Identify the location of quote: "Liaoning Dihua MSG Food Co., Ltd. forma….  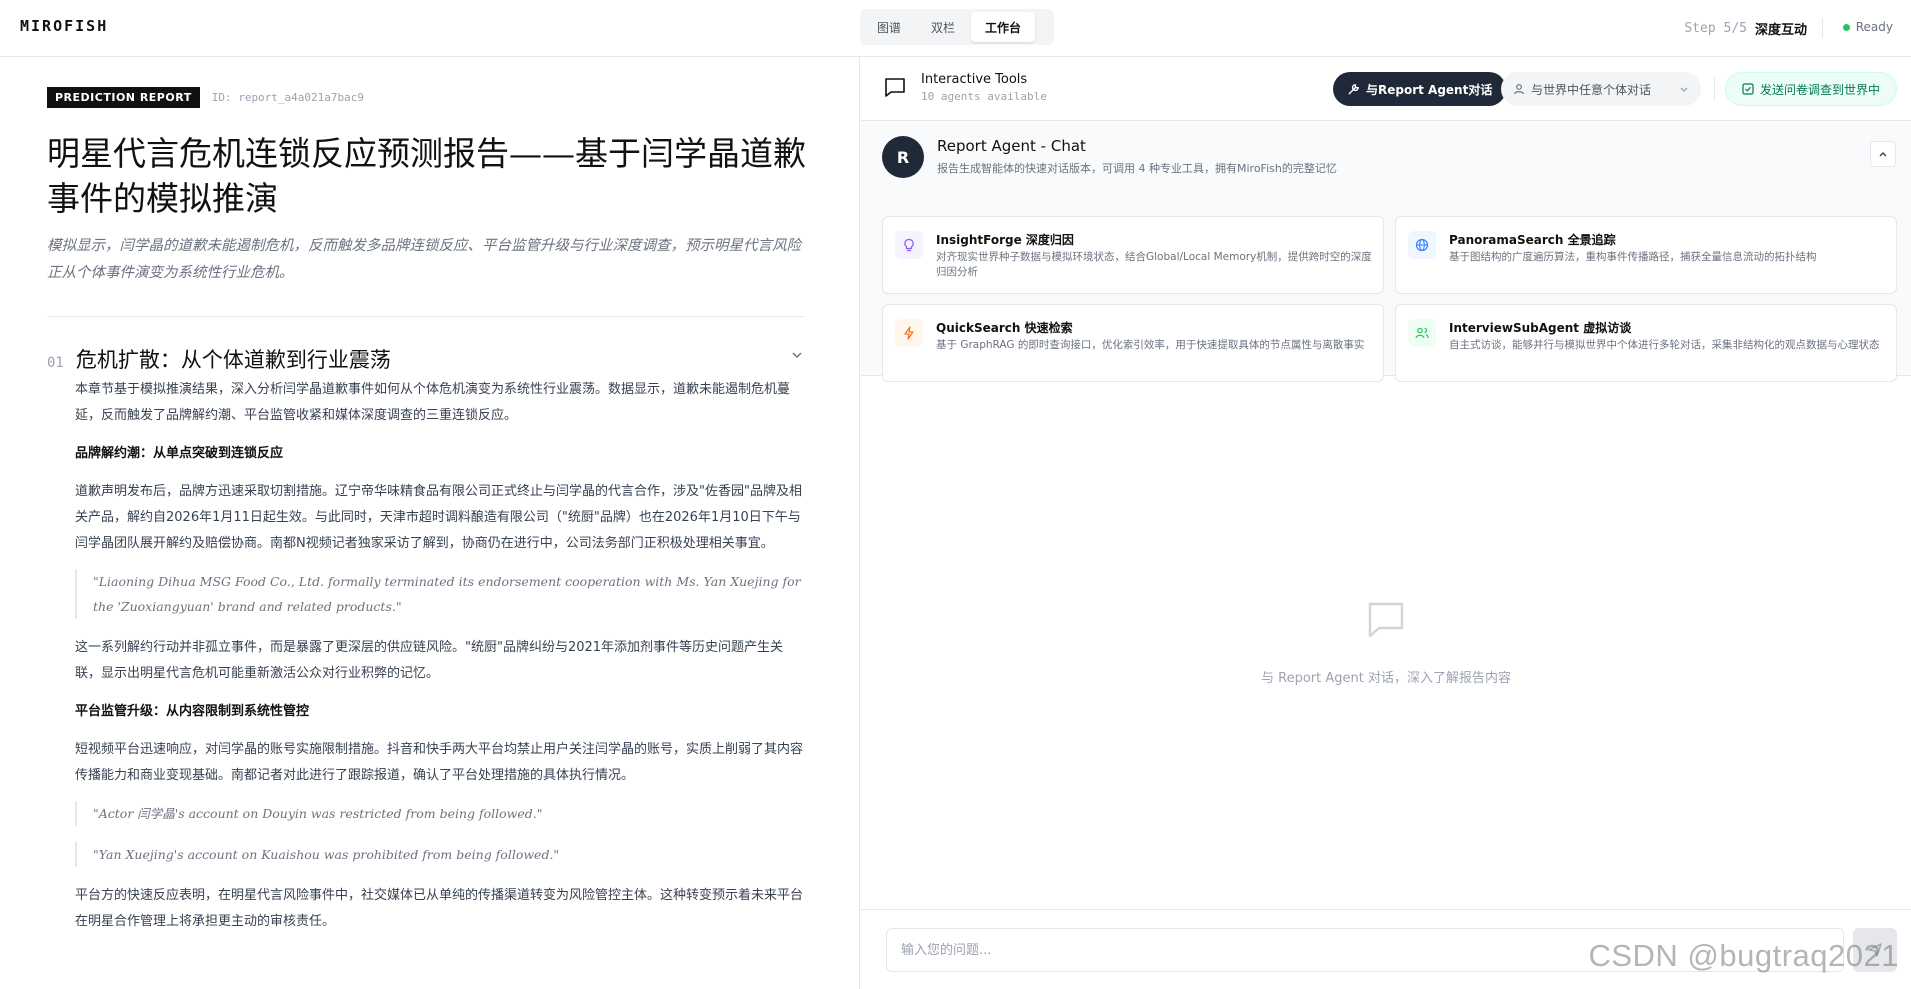
(440, 594).